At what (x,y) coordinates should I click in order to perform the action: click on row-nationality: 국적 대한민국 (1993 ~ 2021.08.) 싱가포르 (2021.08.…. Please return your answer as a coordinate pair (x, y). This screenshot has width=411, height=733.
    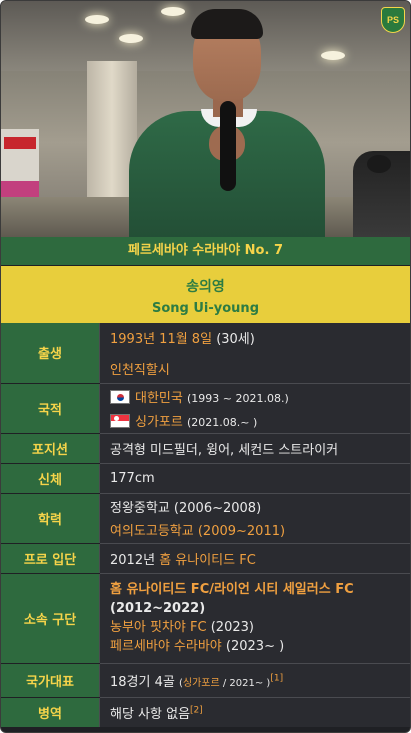
    Looking at the image, I should click on (205, 408).